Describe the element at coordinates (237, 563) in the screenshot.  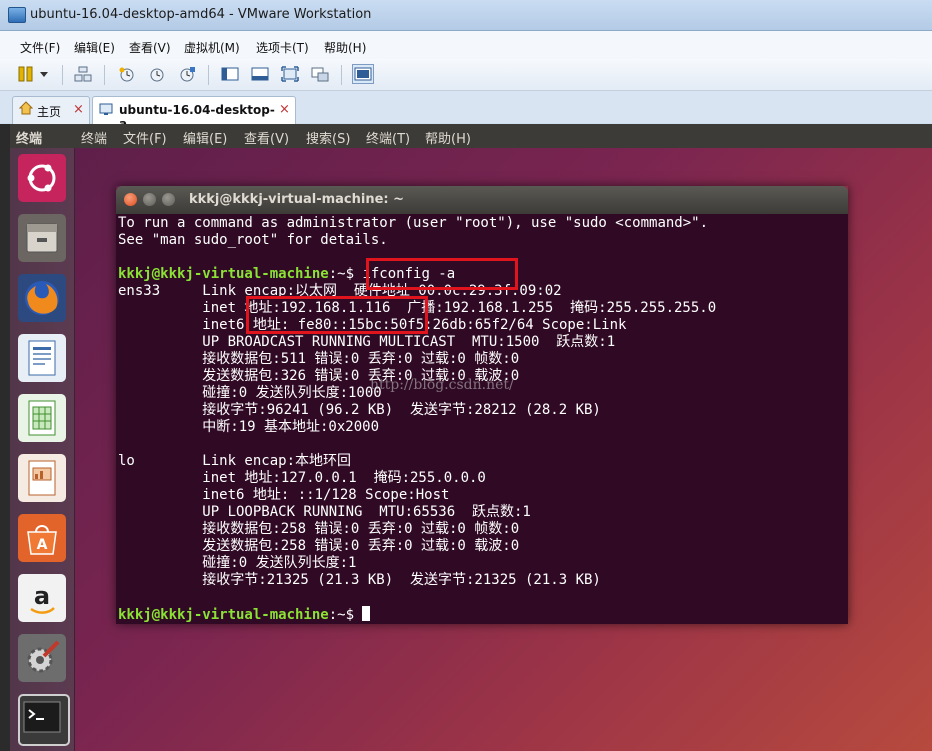
I see `terminal-line: 碰撞:0 发送队列长度:1` at that location.